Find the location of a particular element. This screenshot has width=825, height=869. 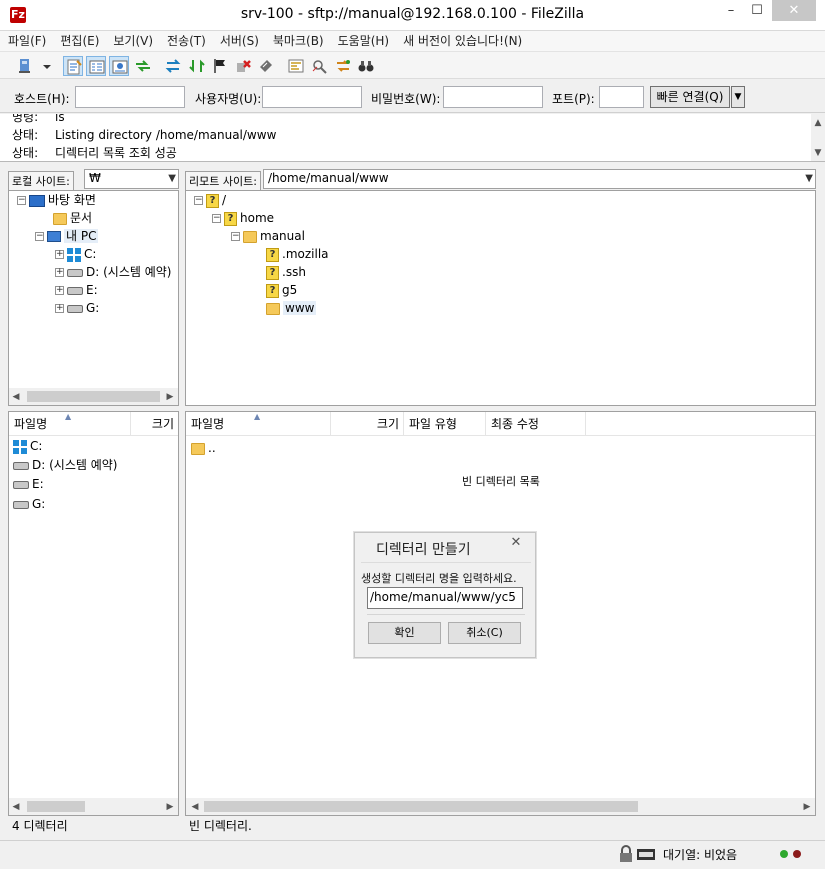

maximize-button: ☐ is located at coordinates (757, 10).